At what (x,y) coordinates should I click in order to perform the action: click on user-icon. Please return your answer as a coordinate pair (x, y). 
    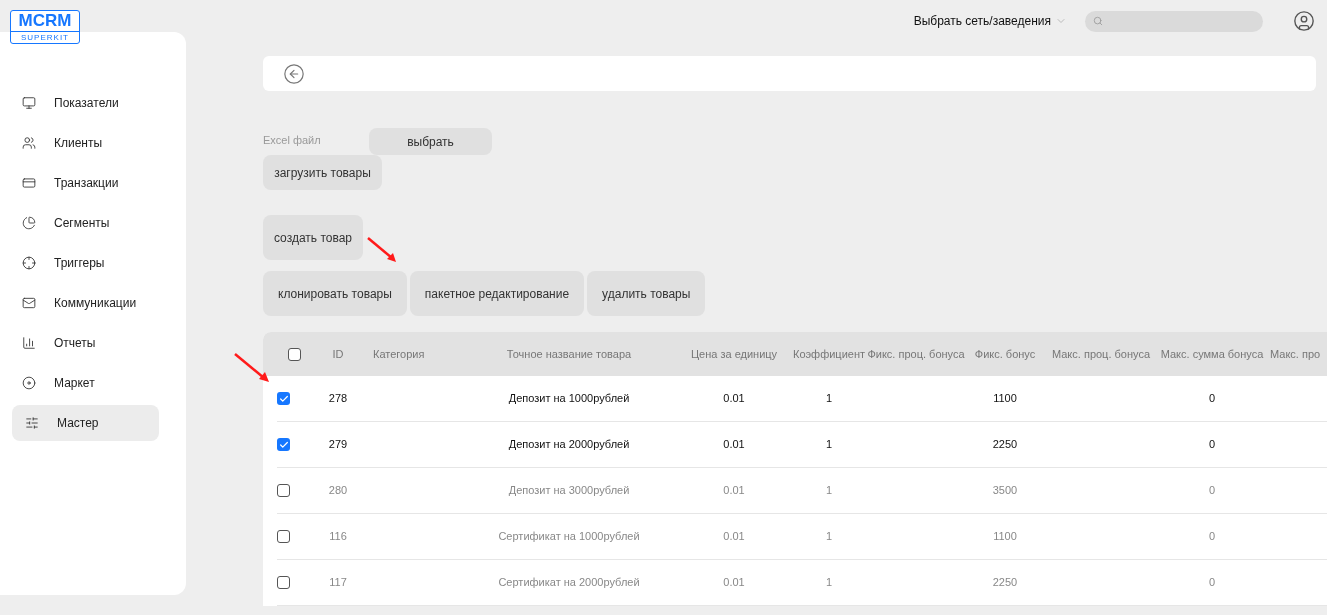
    Looking at the image, I should click on (1304, 21).